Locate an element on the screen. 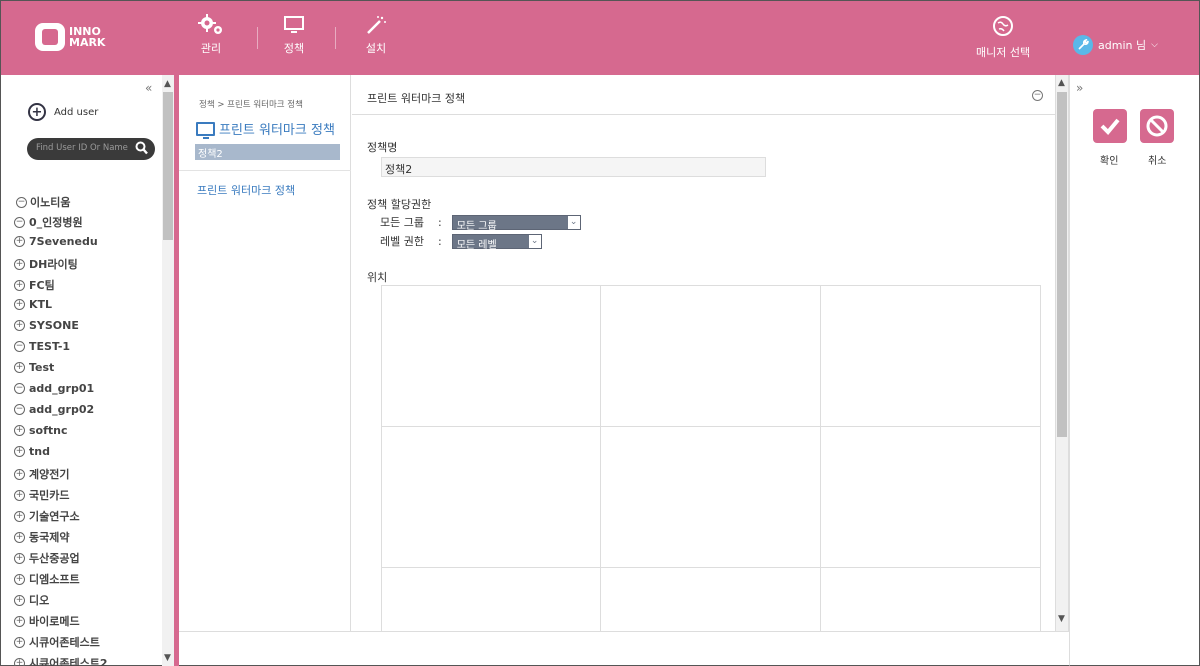 This screenshot has height=666, width=1200. wand-icon is located at coordinates (376, 25).